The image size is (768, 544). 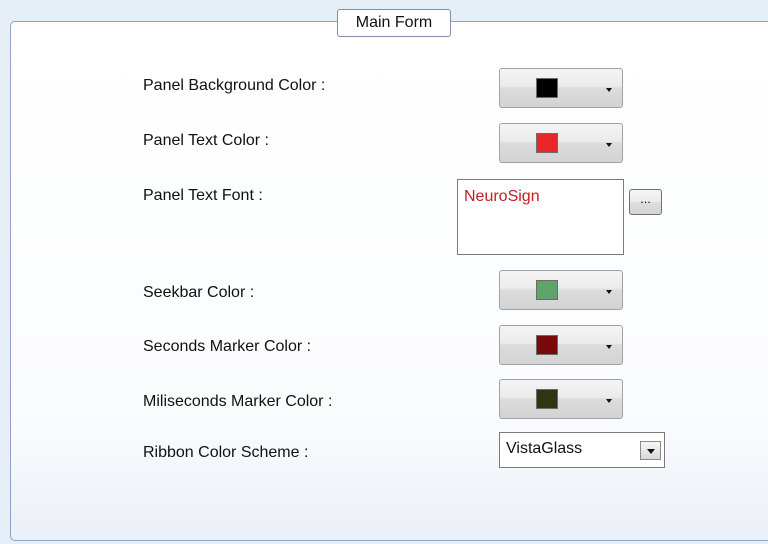 I want to click on panel-background-color-label: Panel Background Color :, so click(x=234, y=85).